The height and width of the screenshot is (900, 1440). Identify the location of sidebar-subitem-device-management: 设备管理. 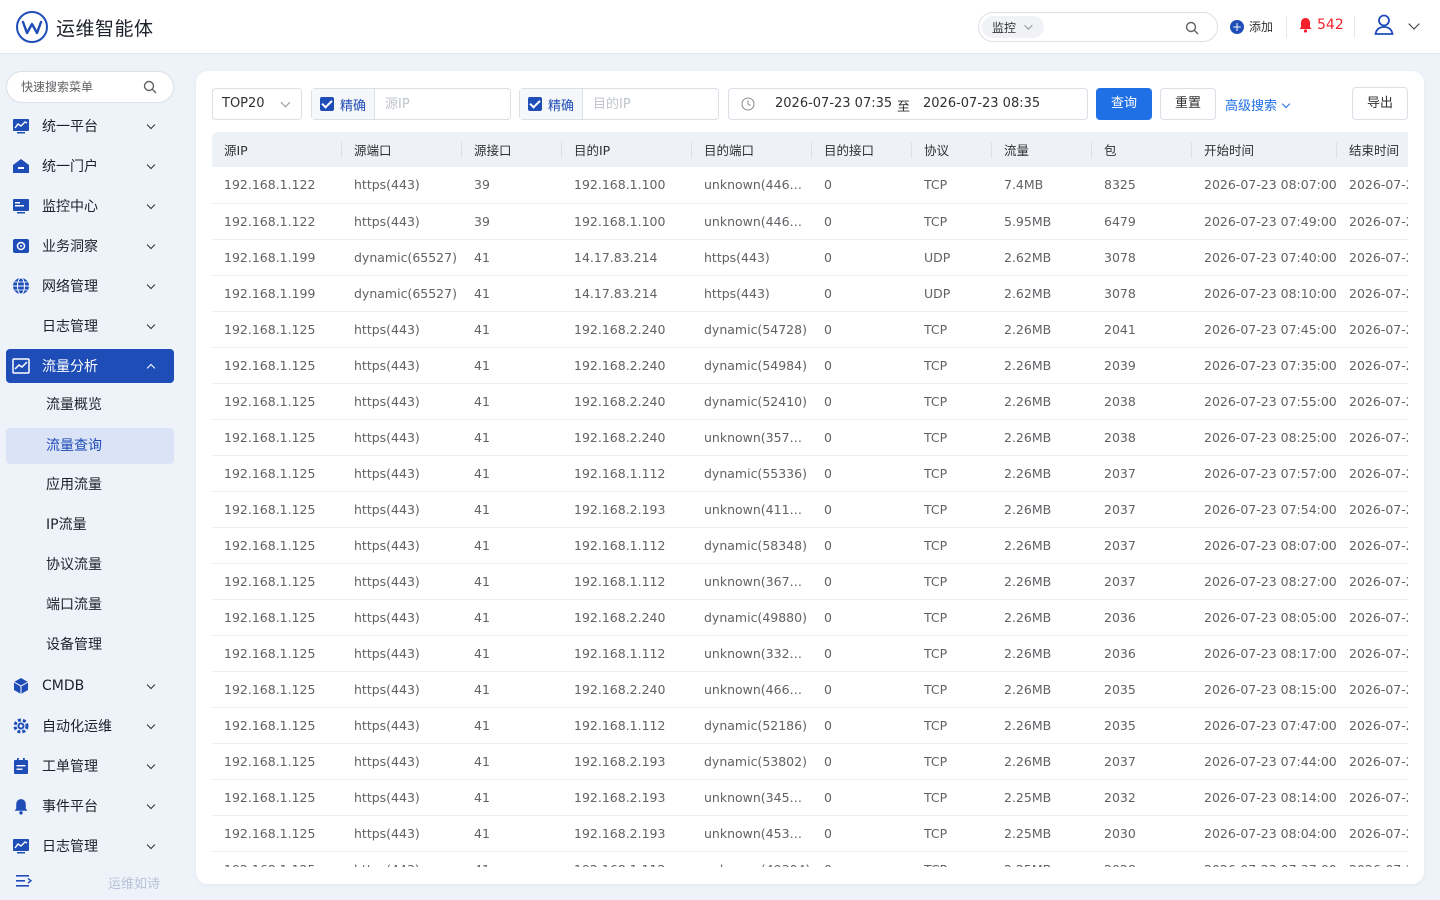
(90, 645).